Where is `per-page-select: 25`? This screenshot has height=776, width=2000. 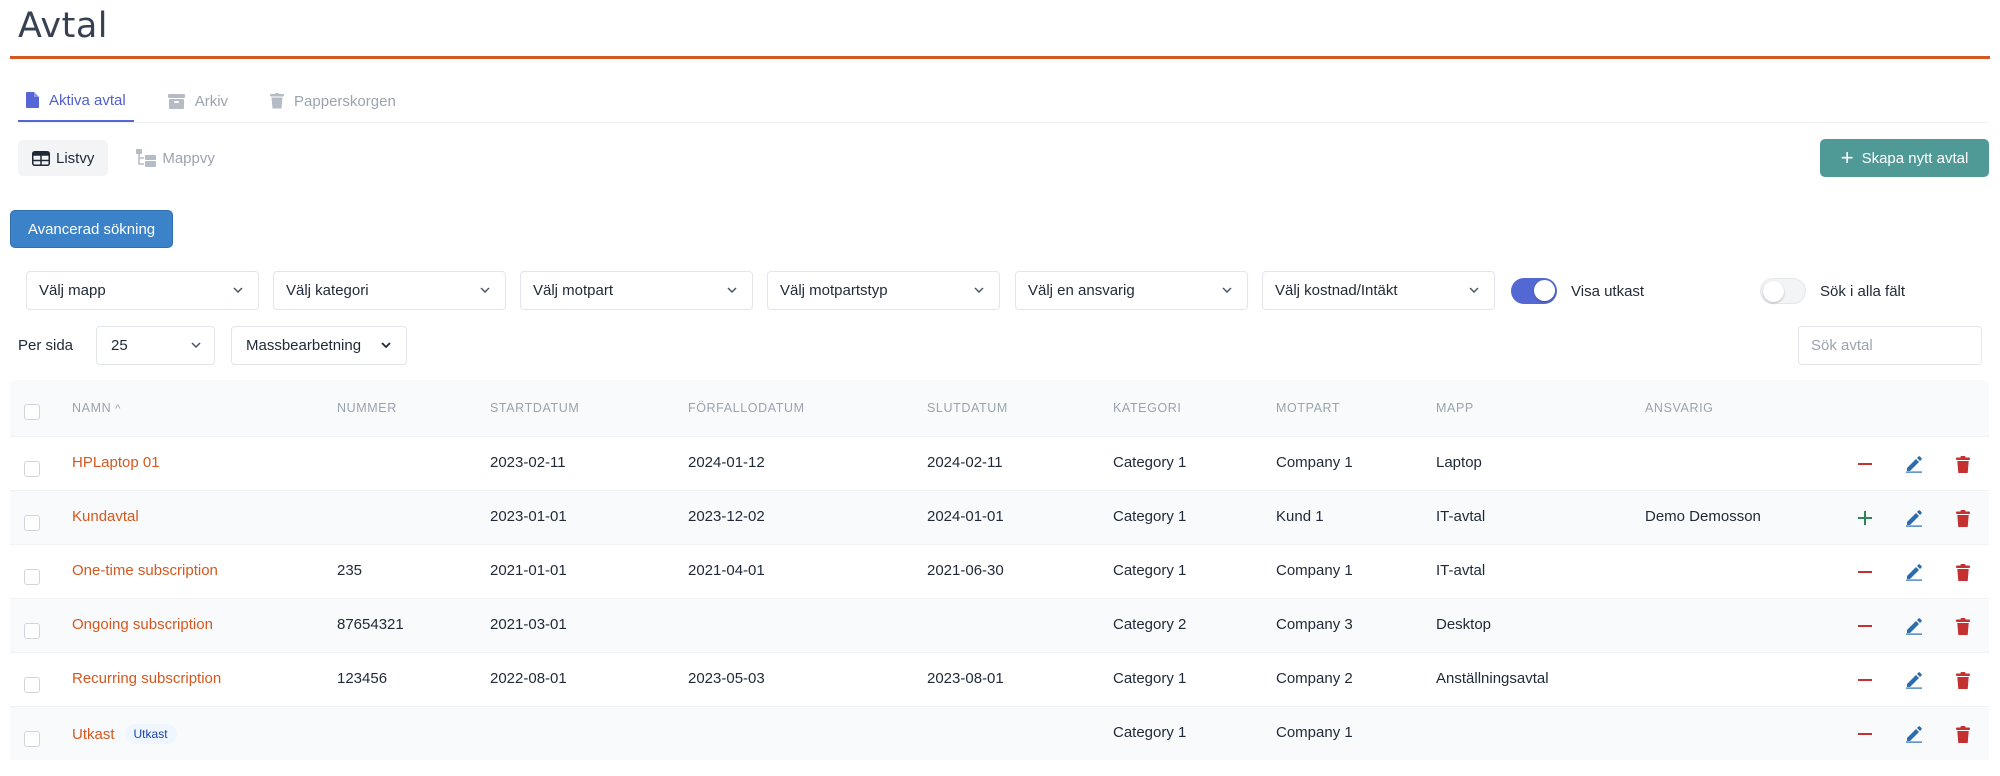
per-page-select: 25 is located at coordinates (155, 345).